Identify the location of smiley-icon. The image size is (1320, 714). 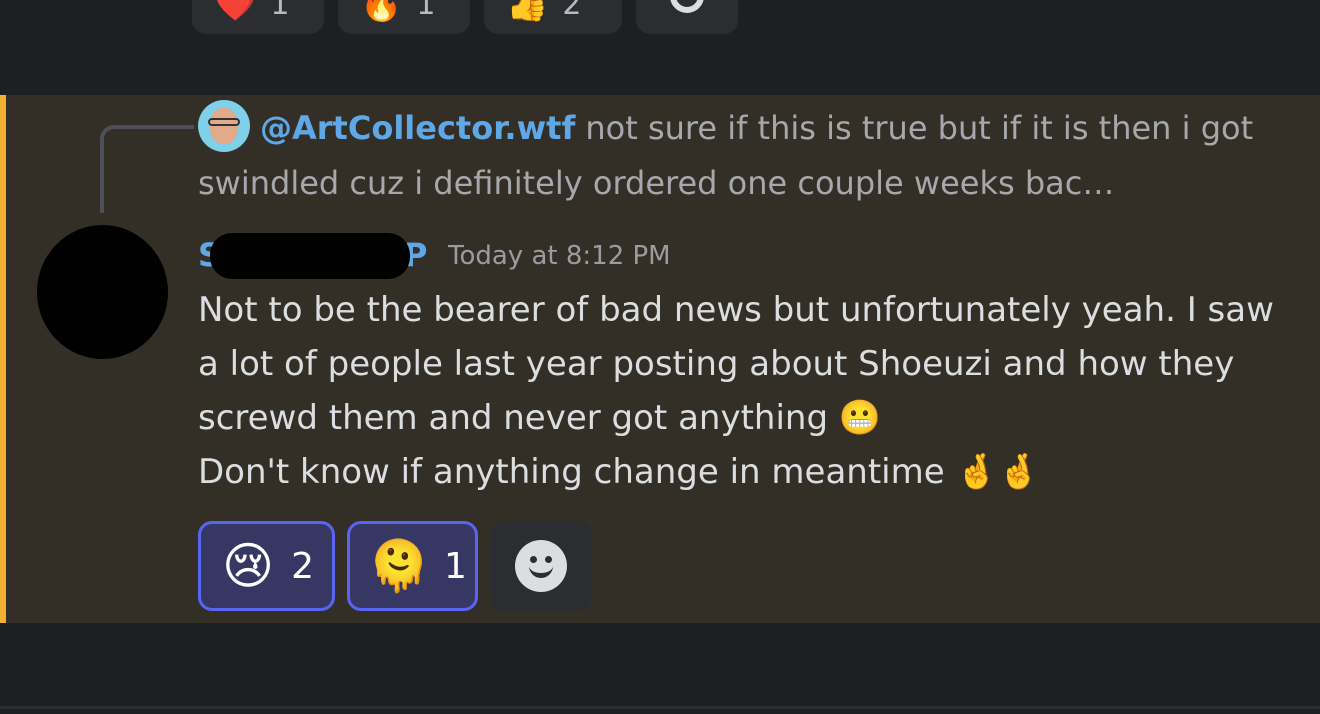
(541, 566).